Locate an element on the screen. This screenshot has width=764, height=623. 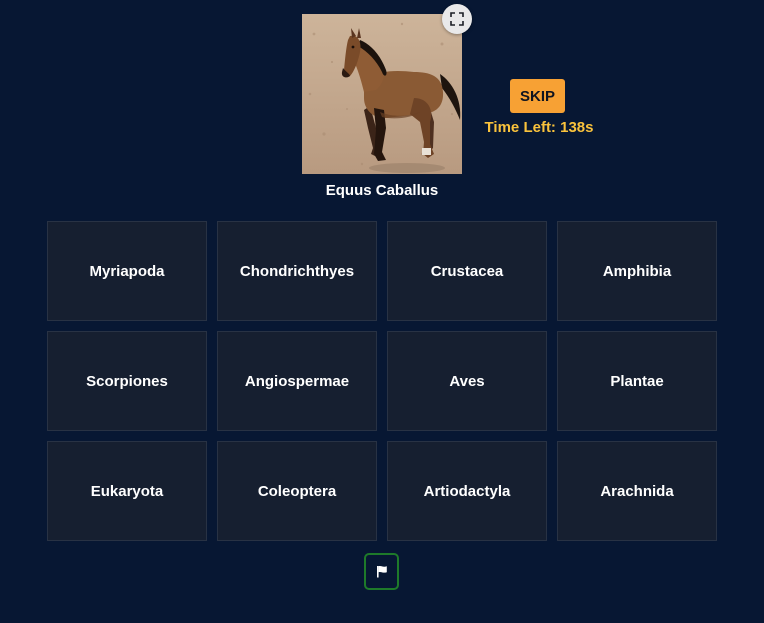
answer-option-arachnida: Arachnida is located at coordinates (637, 491).